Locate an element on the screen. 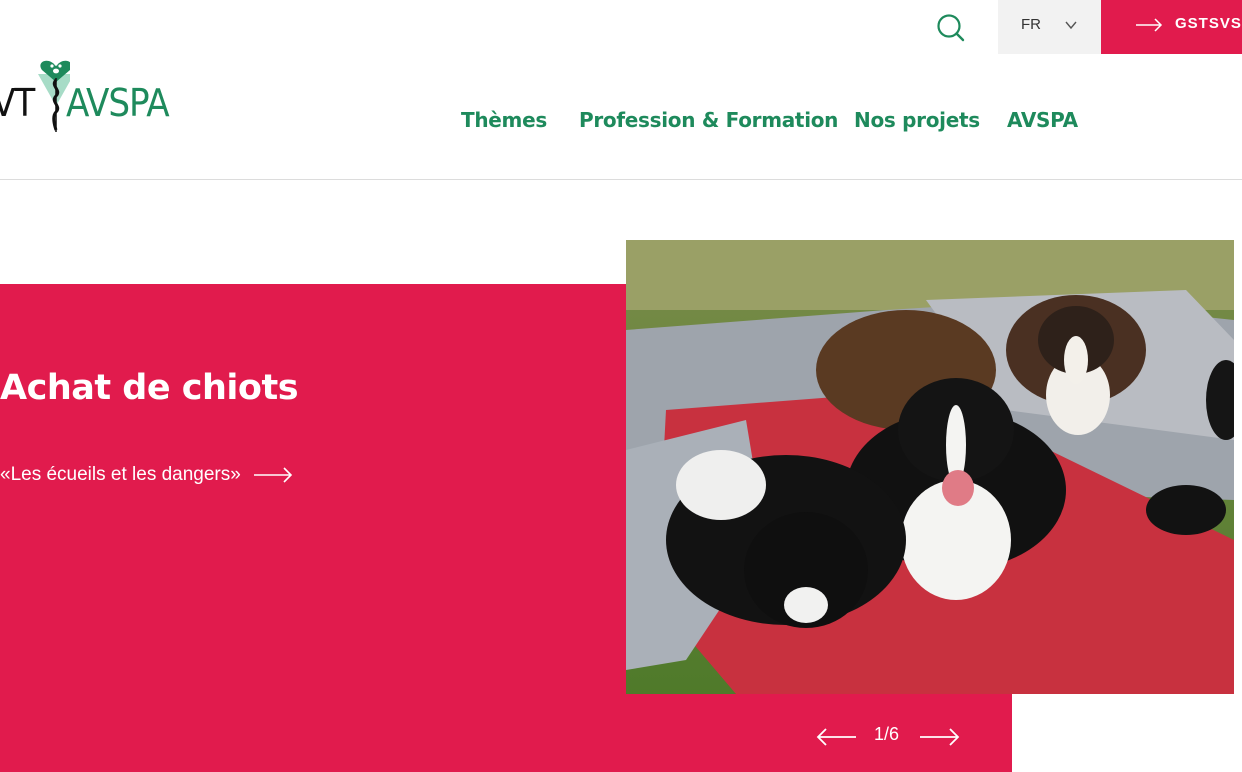 The width and height of the screenshot is (1242, 772). search-button is located at coordinates (950, 27).